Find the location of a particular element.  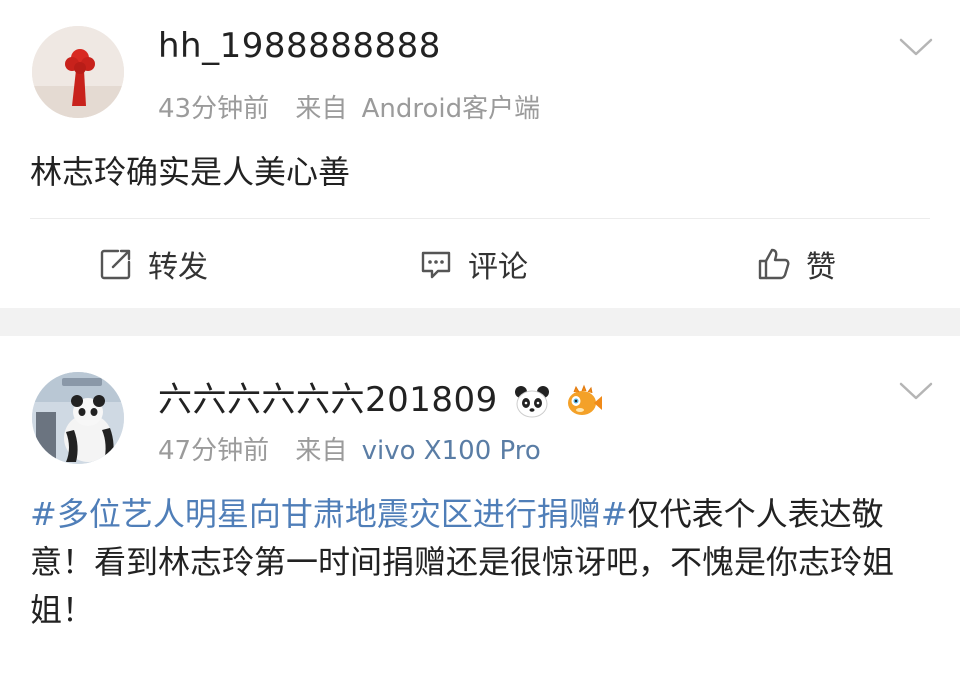

like-label: 赞 is located at coordinates (821, 267).